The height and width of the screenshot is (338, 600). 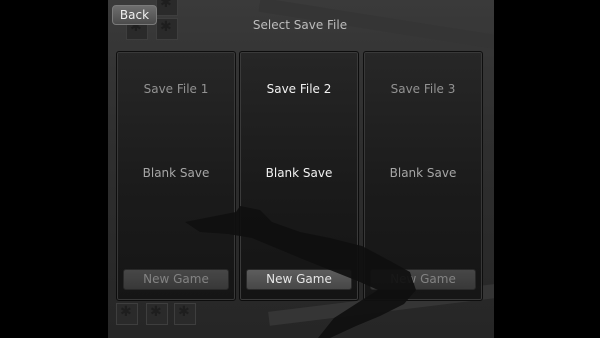 What do you see at coordinates (176, 89) in the screenshot?
I see `save-file-title: Save File 1` at bounding box center [176, 89].